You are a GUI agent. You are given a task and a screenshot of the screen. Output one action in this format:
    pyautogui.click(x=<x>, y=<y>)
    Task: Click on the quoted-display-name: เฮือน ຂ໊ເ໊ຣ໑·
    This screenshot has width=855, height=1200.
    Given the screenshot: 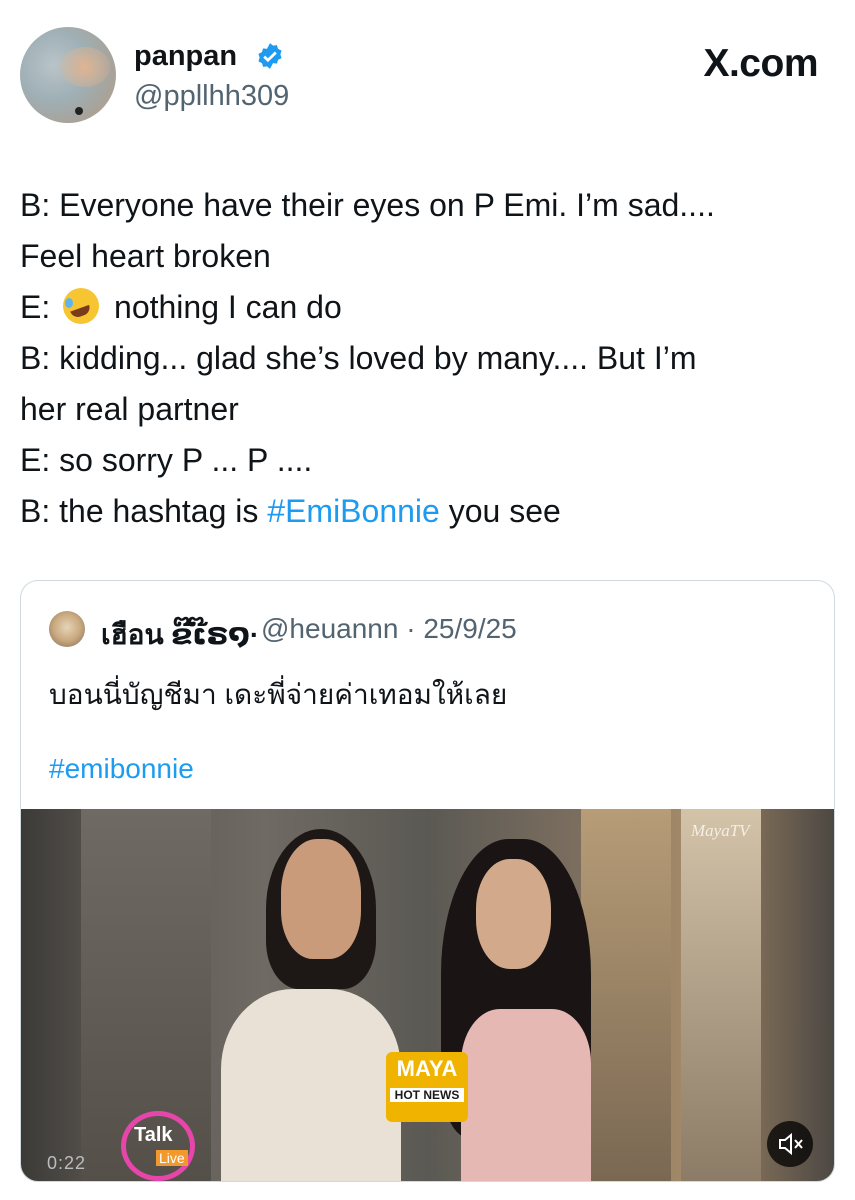 What is the action you would take?
    pyautogui.click(x=180, y=635)
    